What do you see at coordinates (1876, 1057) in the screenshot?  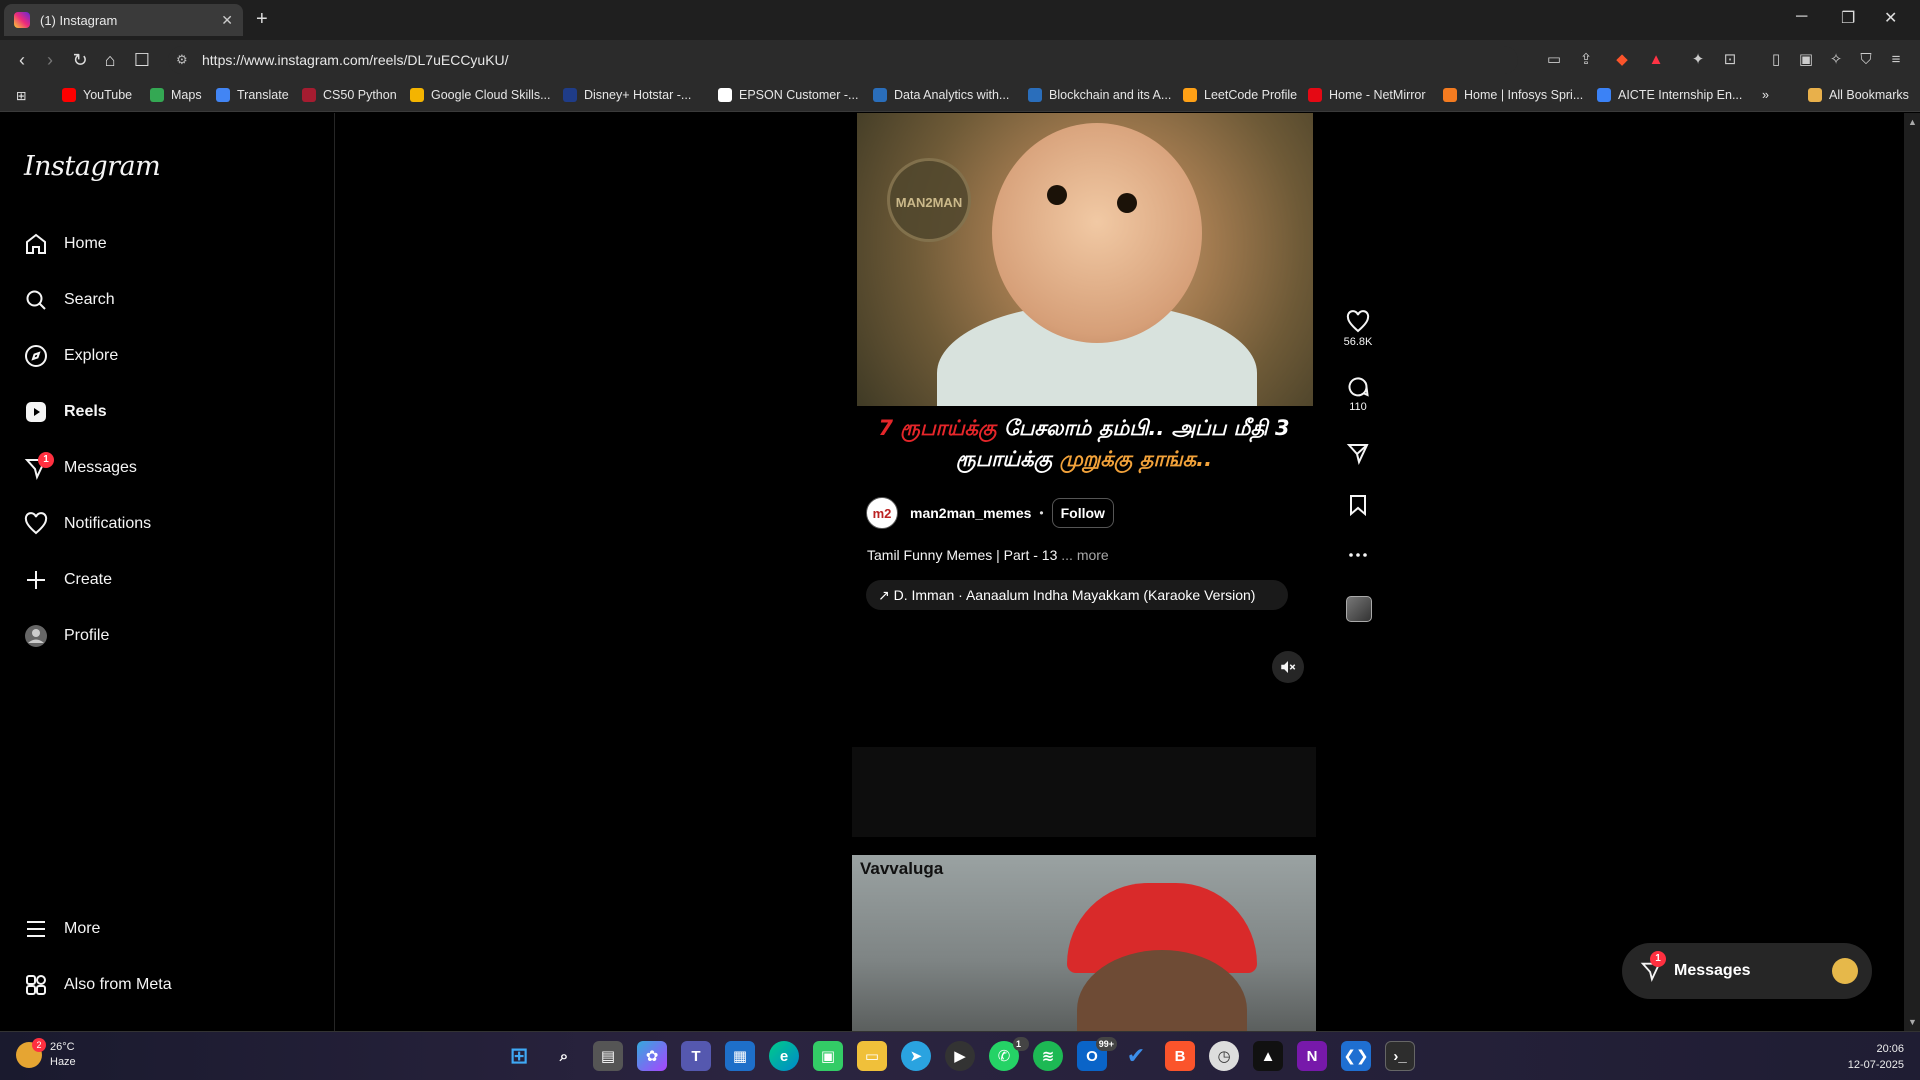 I see `taskbar-clock: 20:06 12-07-2025` at bounding box center [1876, 1057].